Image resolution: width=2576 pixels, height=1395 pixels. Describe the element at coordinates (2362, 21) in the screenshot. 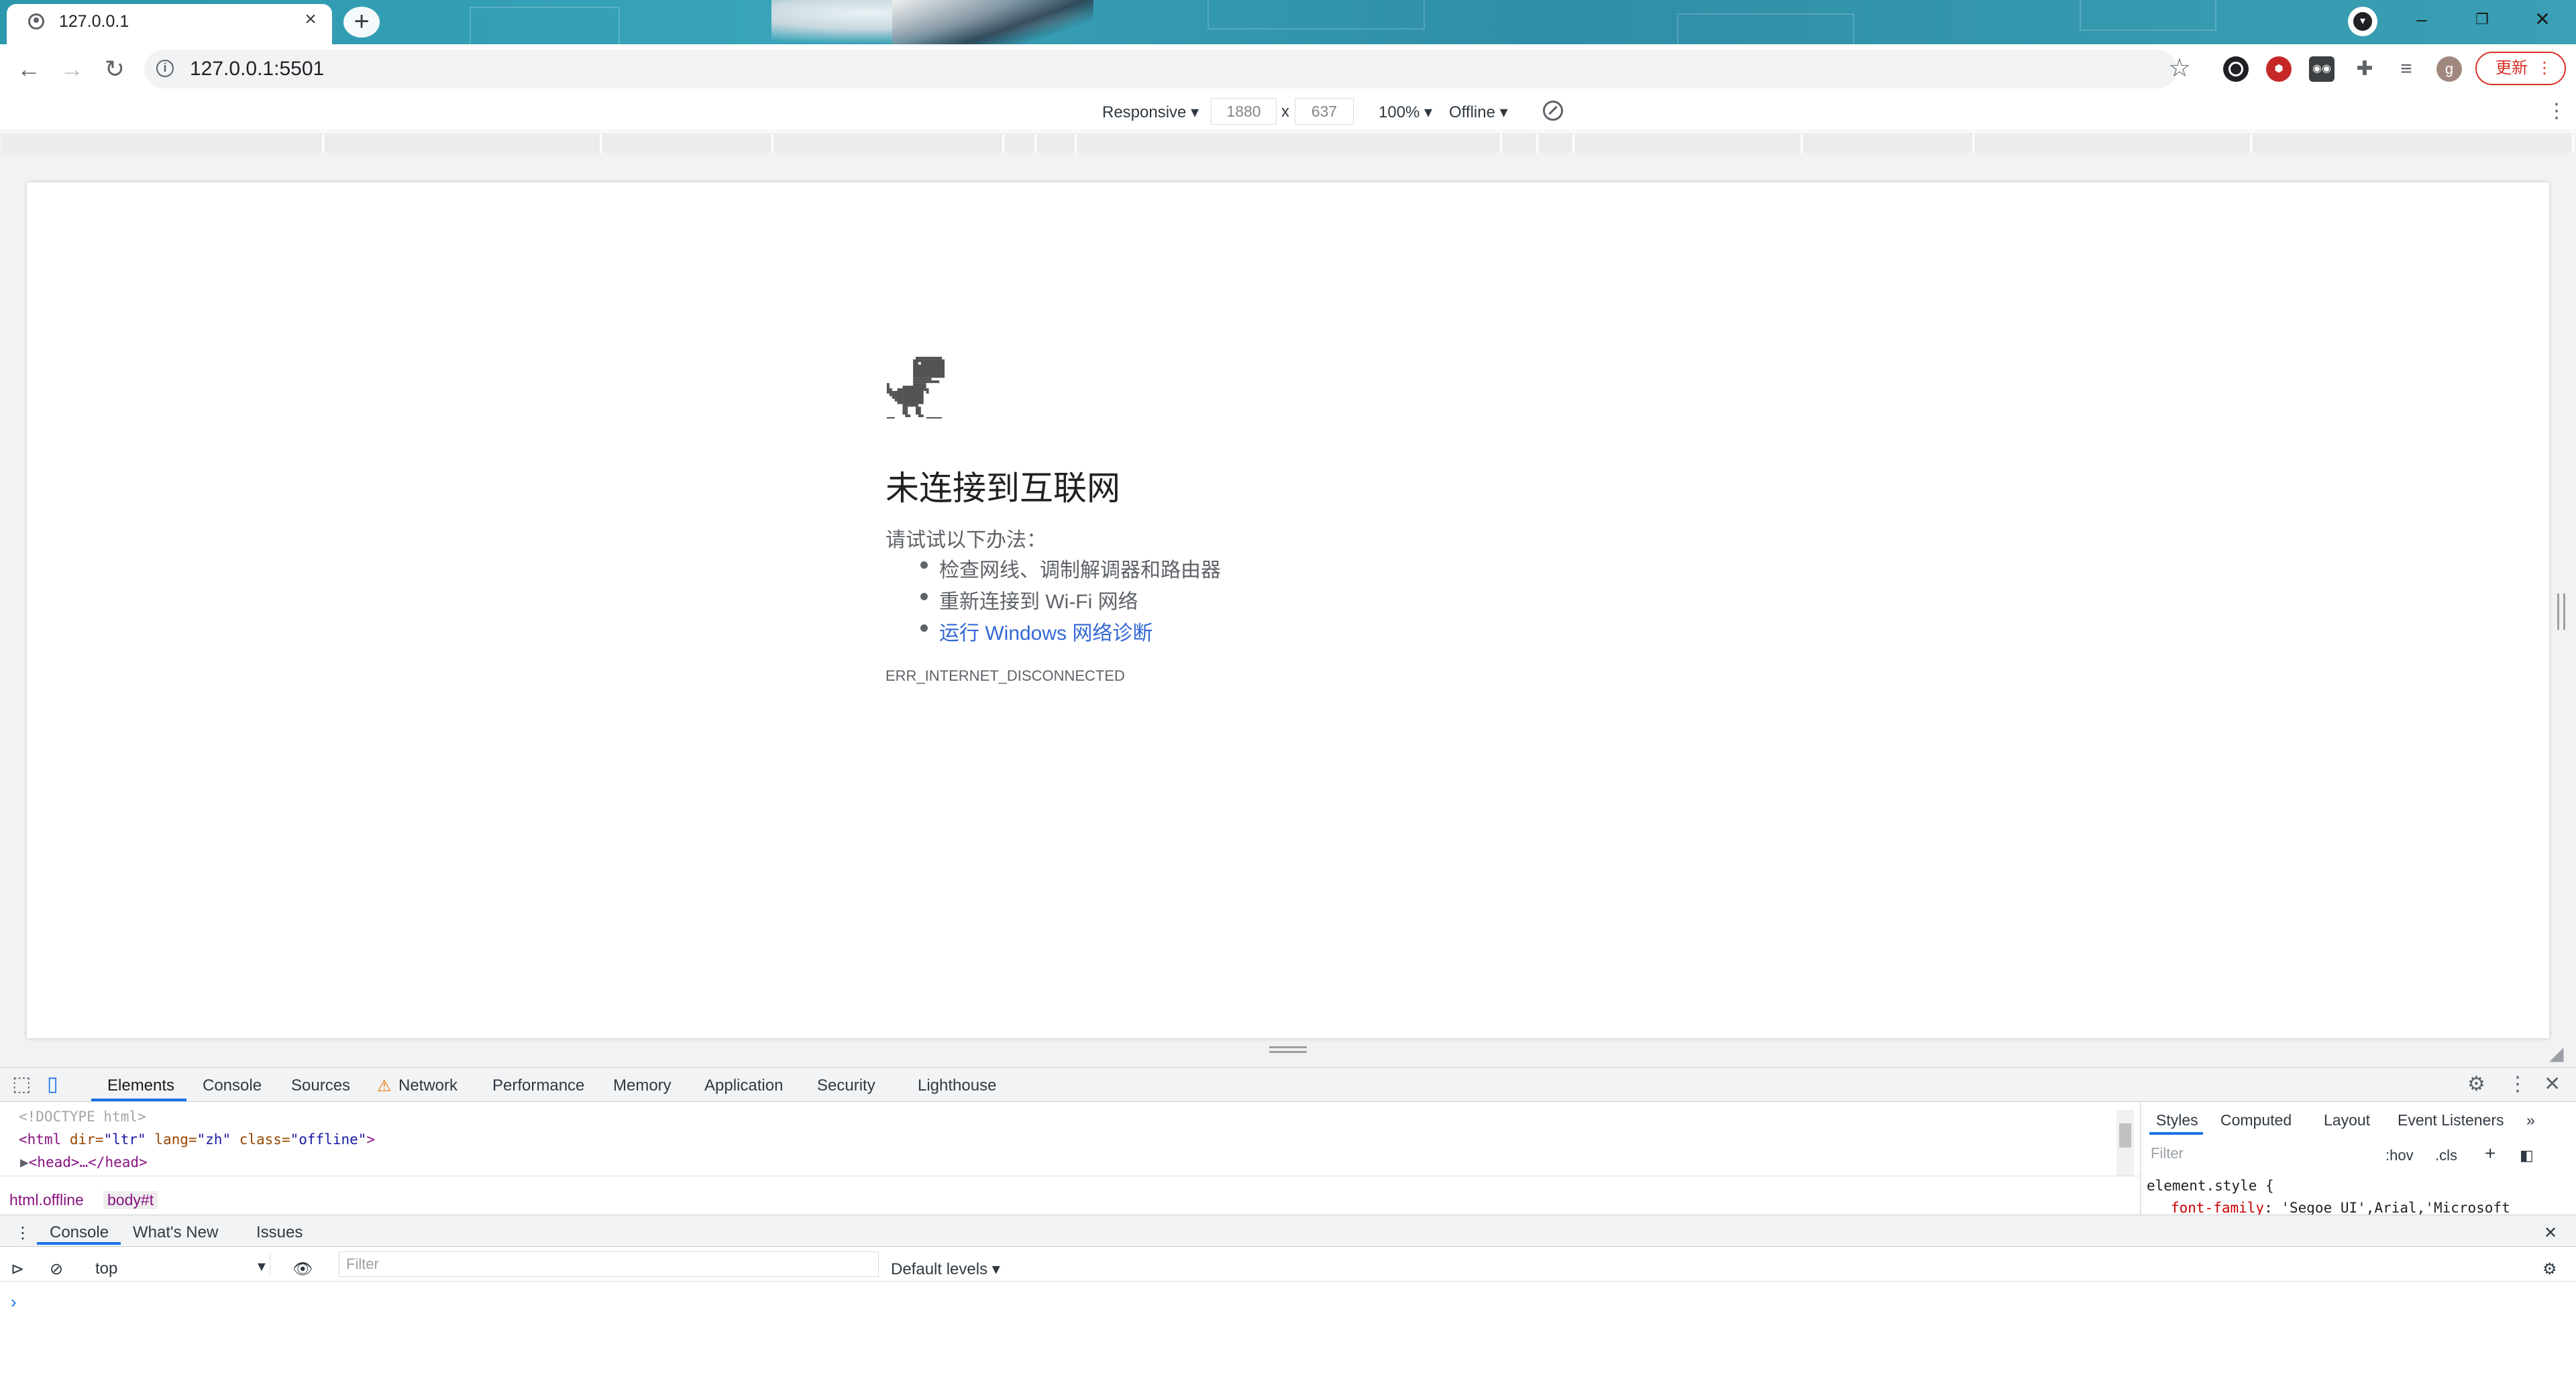

I see `tab-search-button: ▾` at that location.